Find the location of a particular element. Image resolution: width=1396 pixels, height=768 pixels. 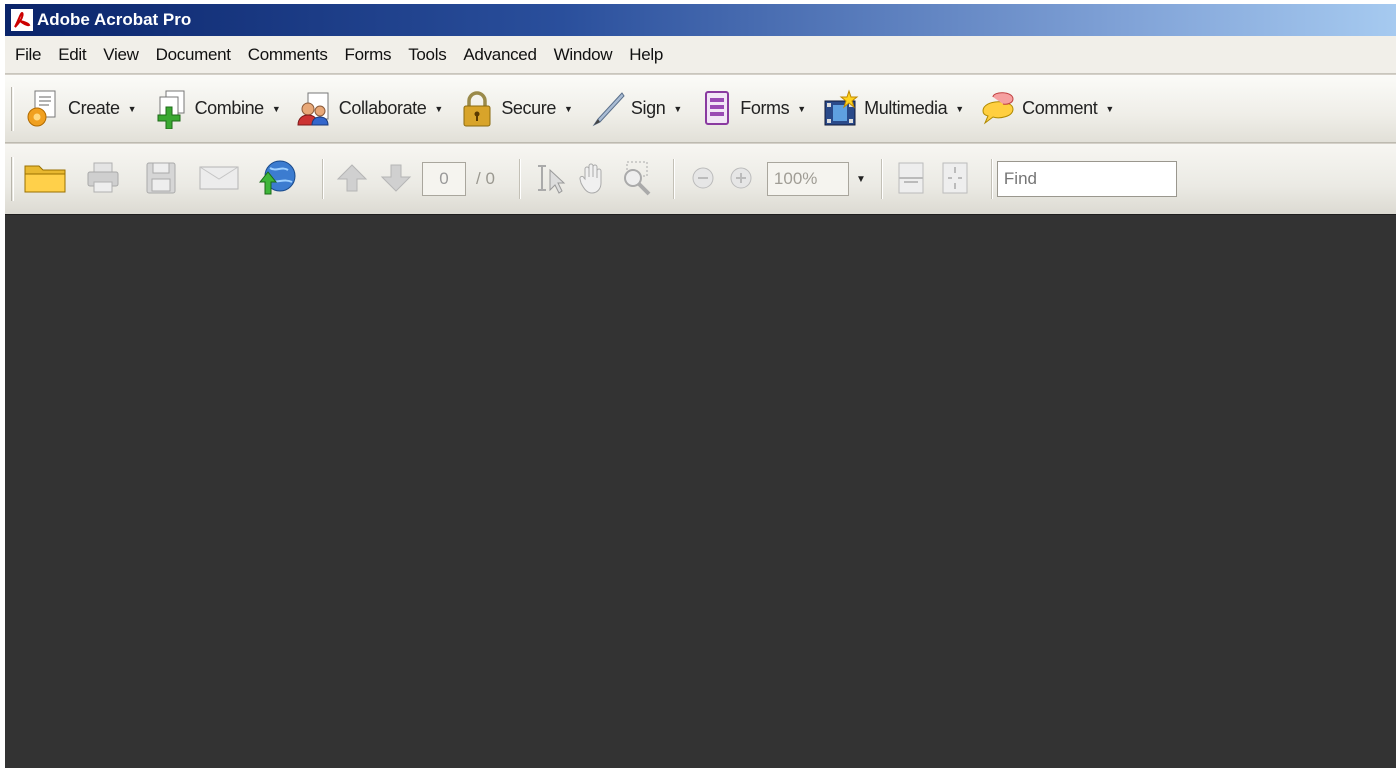

envelope-icon is located at coordinates (219, 179).